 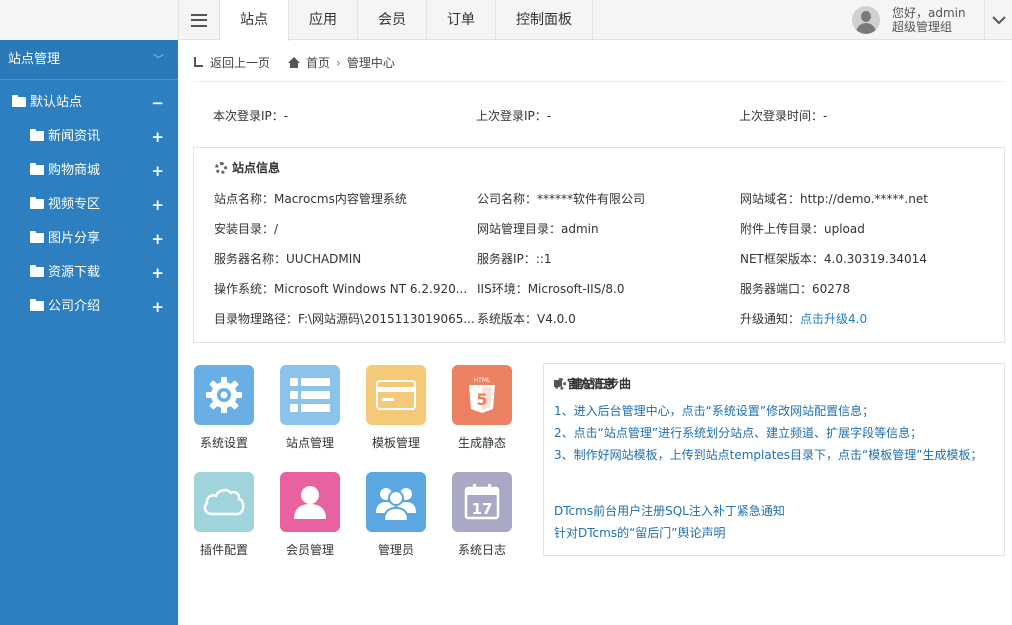 I want to click on user-greeting: 您好，admin, so click(x=929, y=13).